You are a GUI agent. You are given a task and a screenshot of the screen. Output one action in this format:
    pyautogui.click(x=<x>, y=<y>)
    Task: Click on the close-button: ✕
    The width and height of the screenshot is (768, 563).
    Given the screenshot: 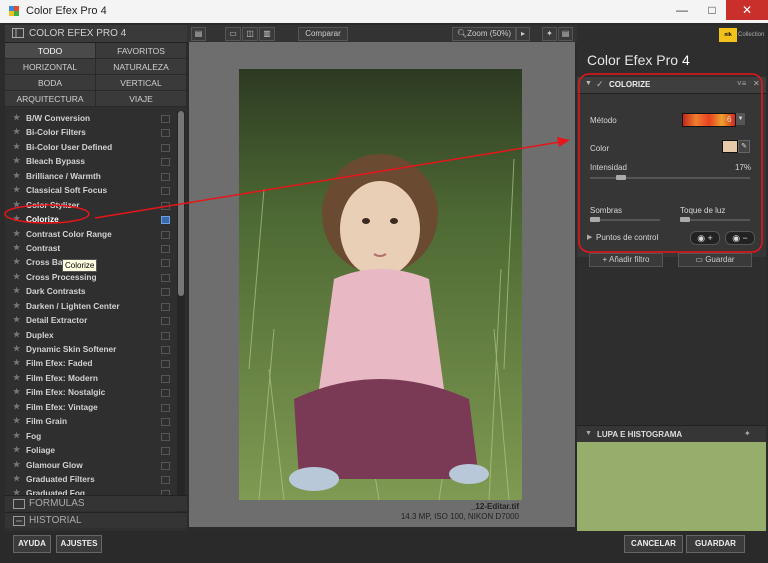 What is the action you would take?
    pyautogui.click(x=747, y=10)
    